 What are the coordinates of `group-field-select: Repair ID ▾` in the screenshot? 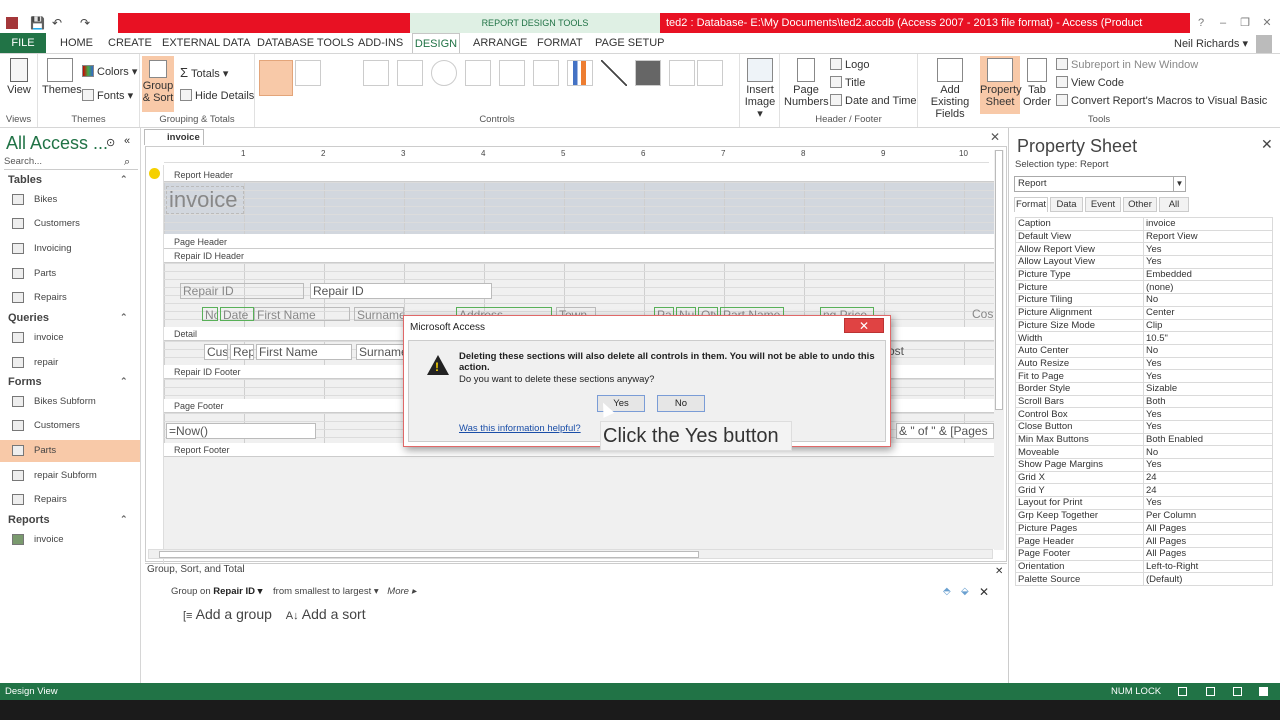 It's located at (237, 591).